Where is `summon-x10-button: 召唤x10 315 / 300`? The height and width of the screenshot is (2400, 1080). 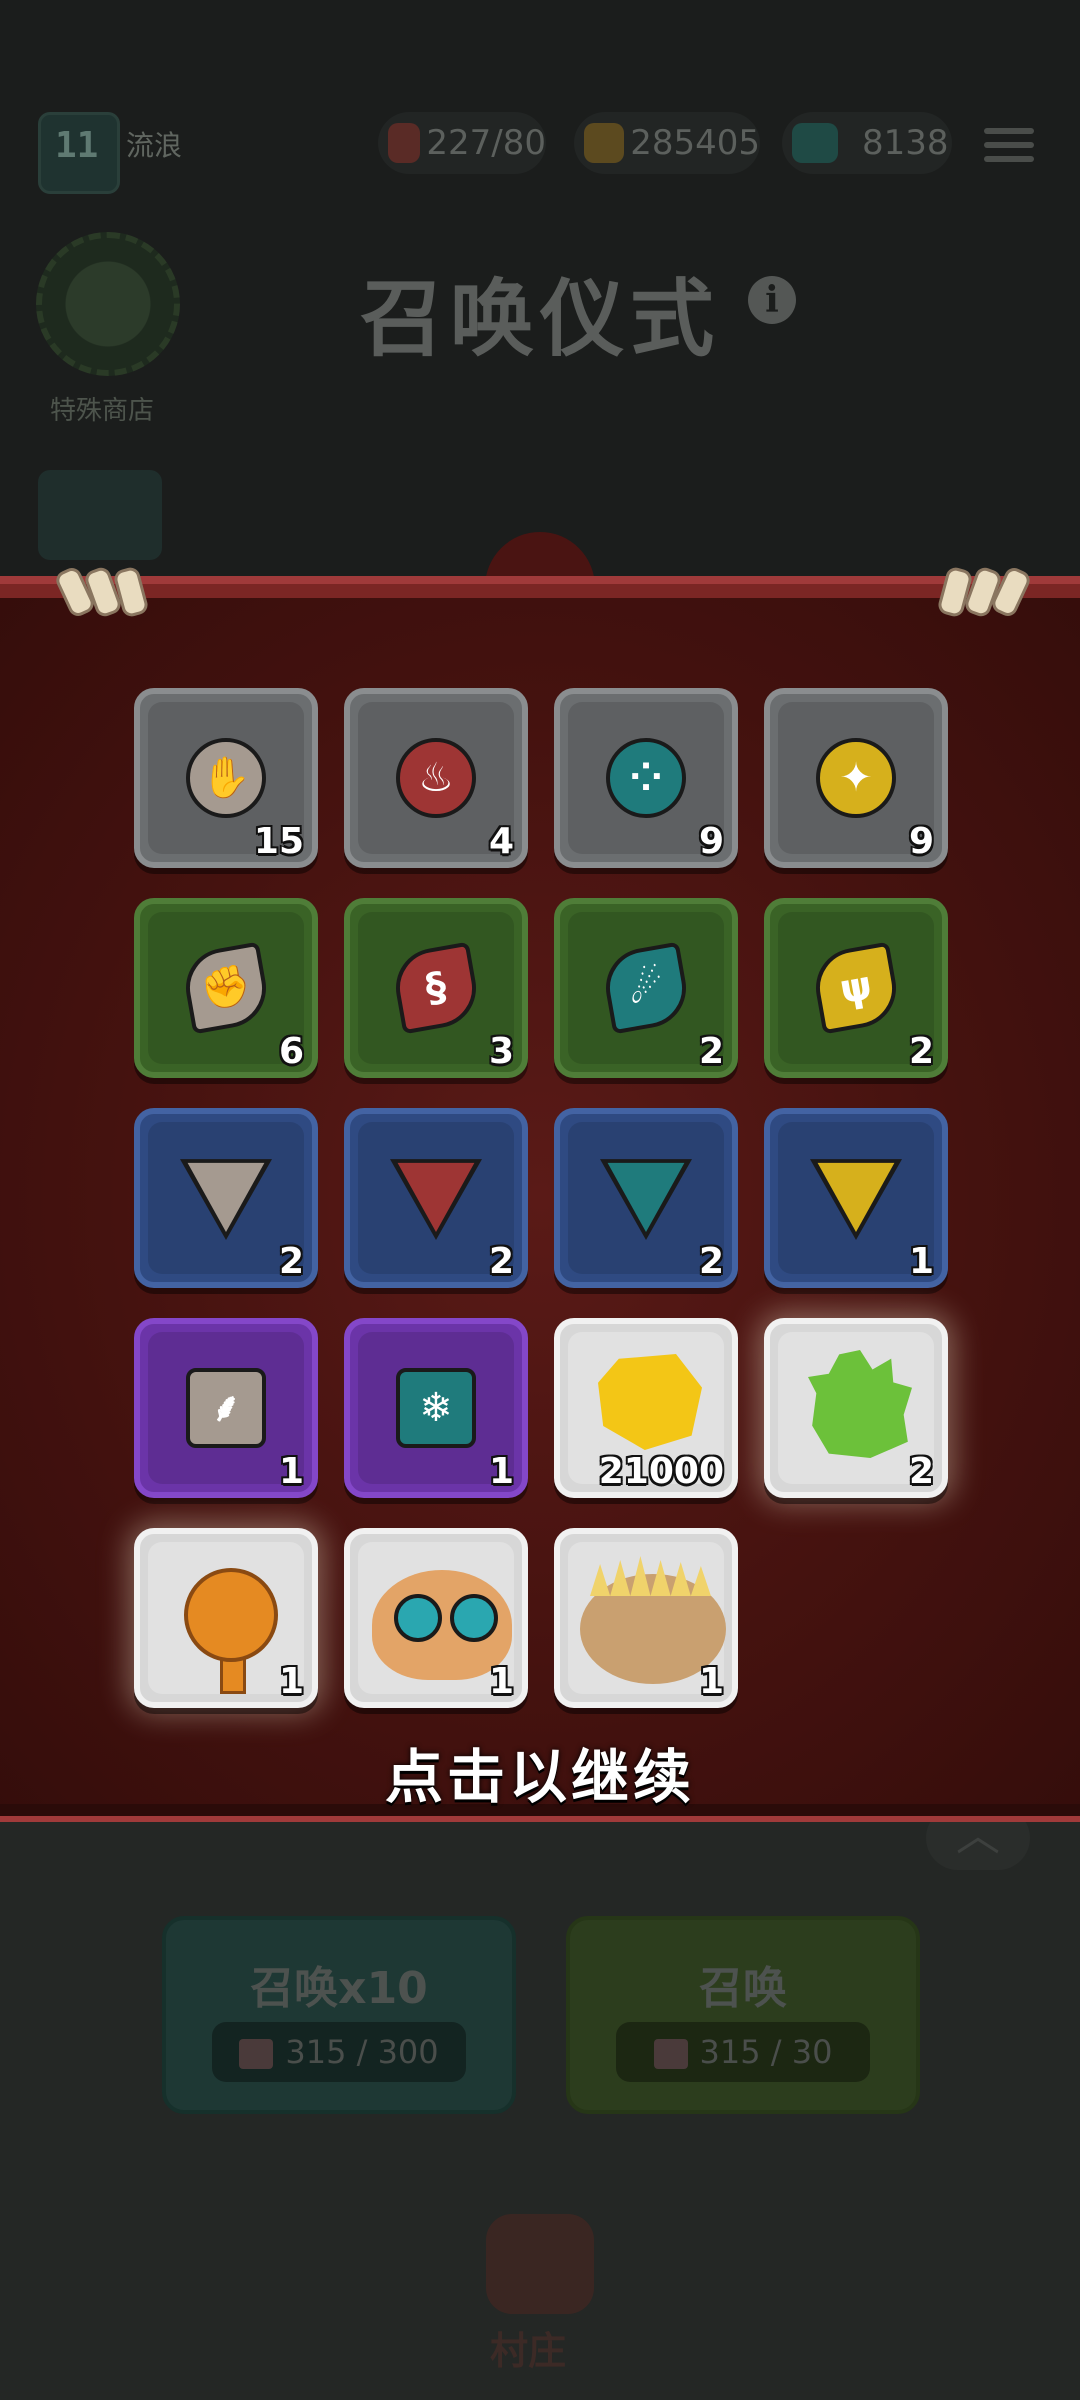
summon-x10-button: 召唤x10 315 / 300 is located at coordinates (339, 2015).